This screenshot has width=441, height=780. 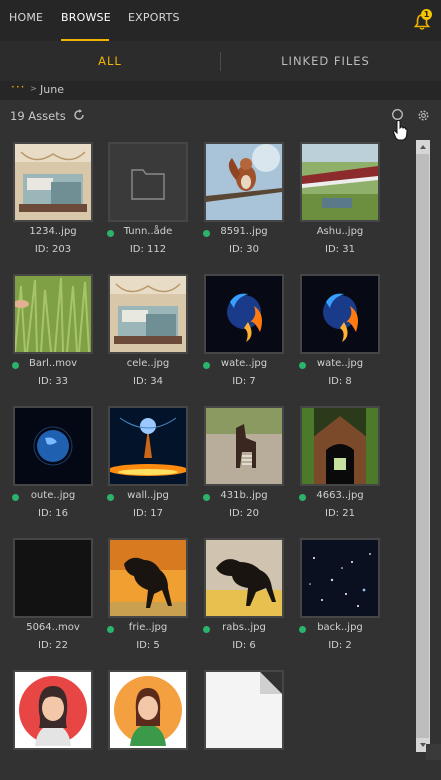 What do you see at coordinates (53, 627) in the screenshot?
I see `asset-filename: 5064..mov` at bounding box center [53, 627].